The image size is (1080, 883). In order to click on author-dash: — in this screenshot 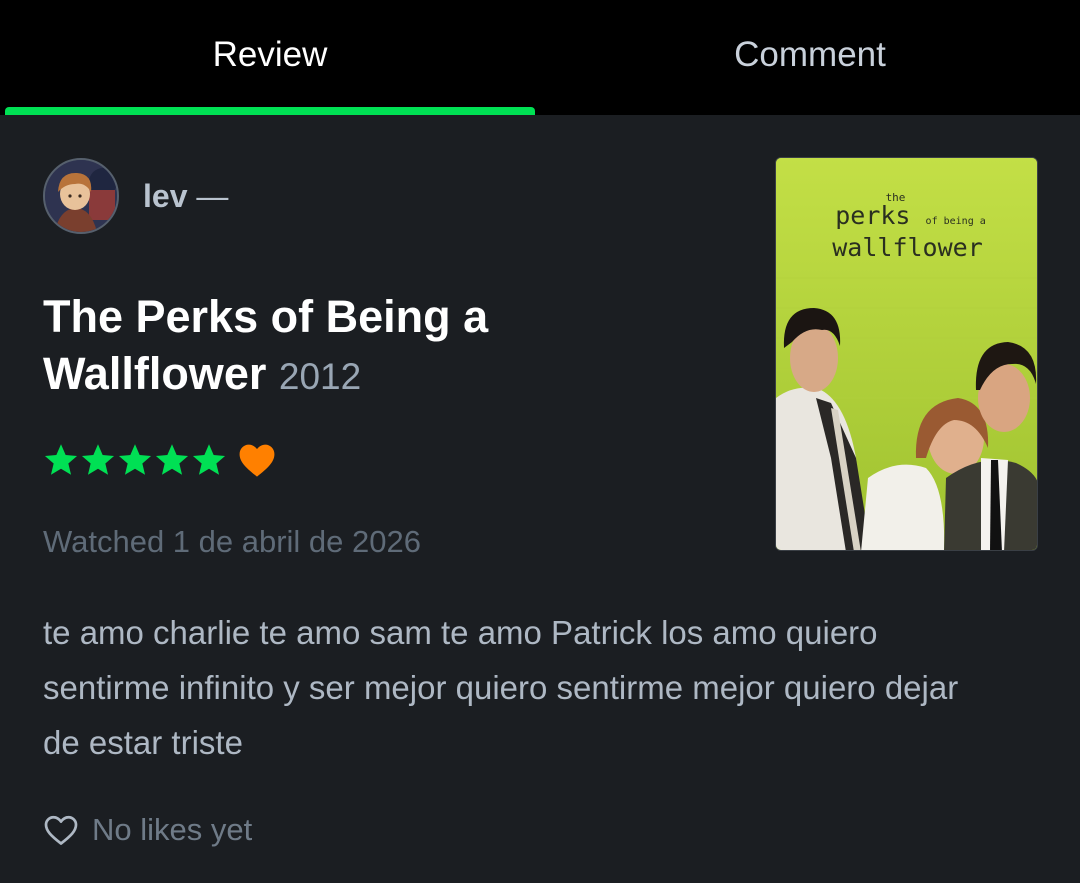, I will do `click(212, 196)`.